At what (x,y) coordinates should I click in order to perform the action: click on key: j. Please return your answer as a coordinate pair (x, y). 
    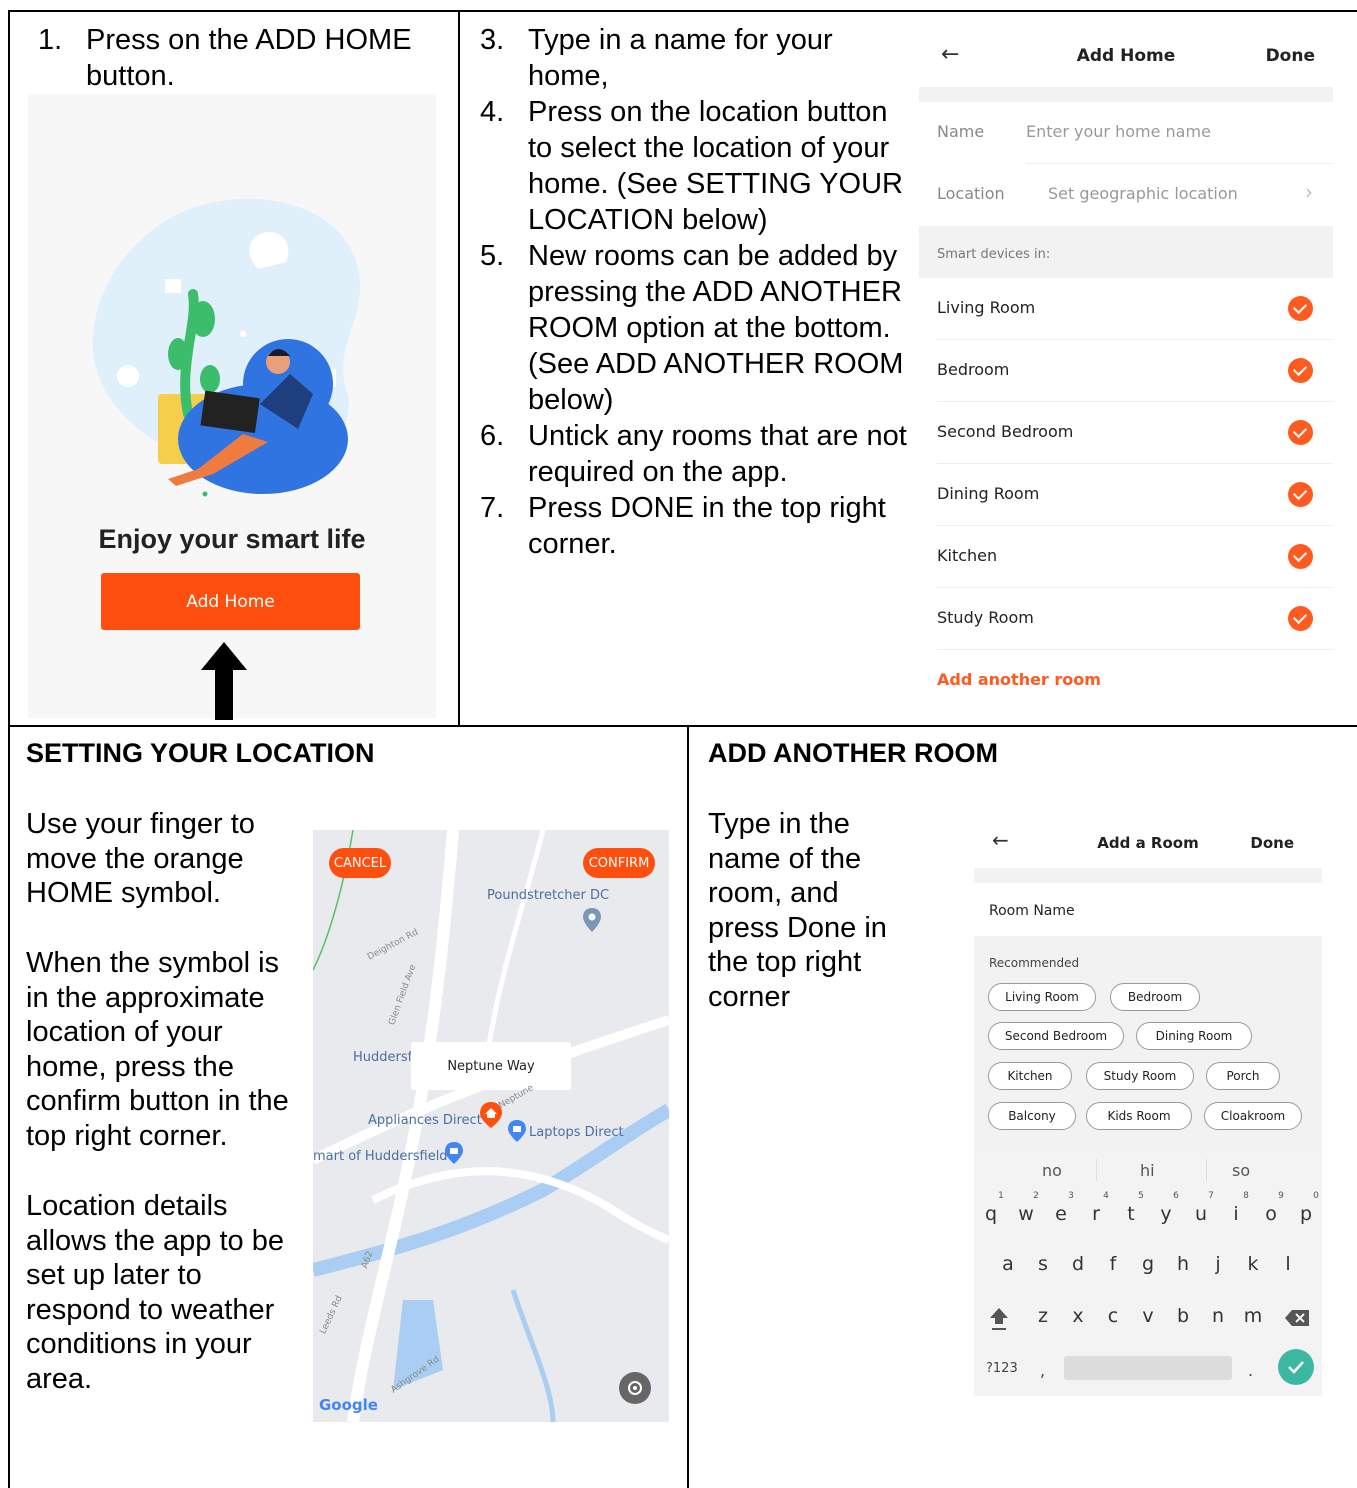
    Looking at the image, I should click on (1218, 1264).